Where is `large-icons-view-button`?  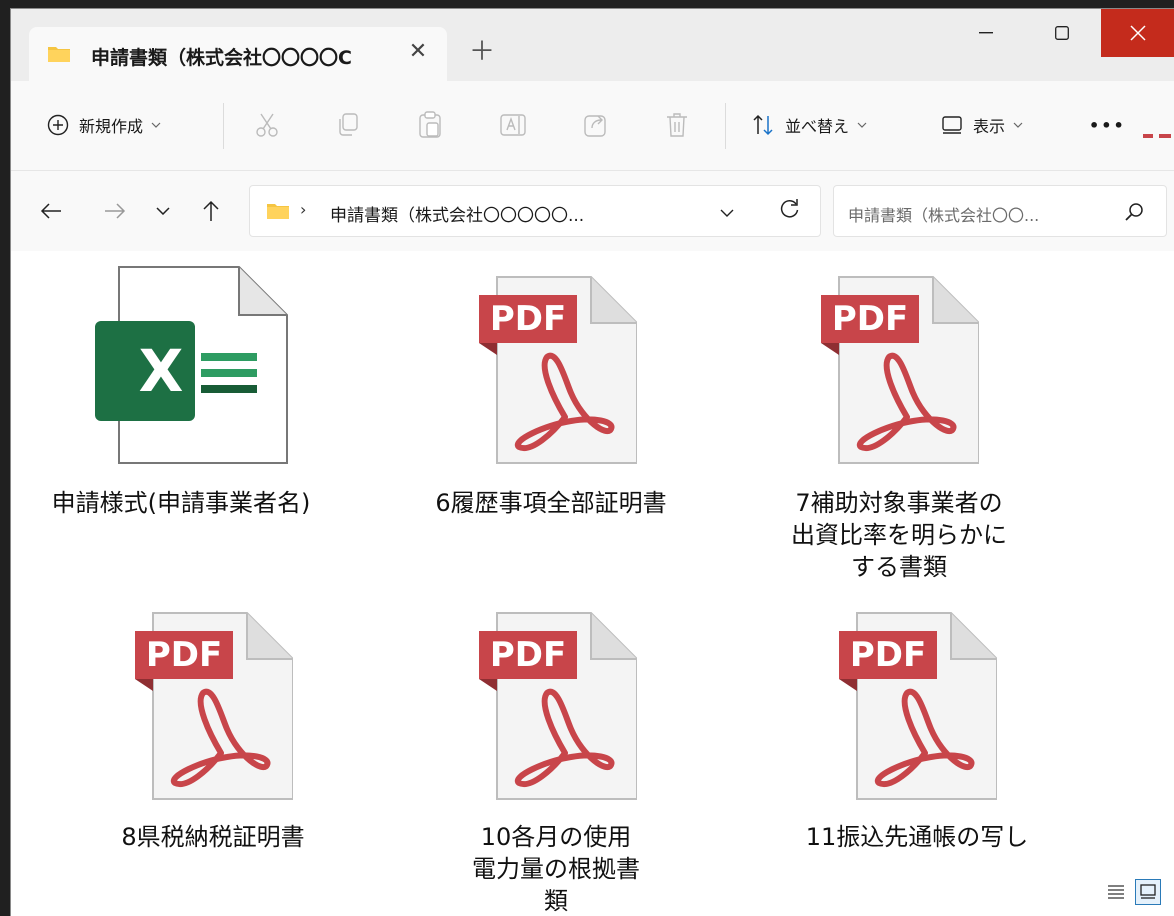
large-icons-view-button is located at coordinates (1148, 892).